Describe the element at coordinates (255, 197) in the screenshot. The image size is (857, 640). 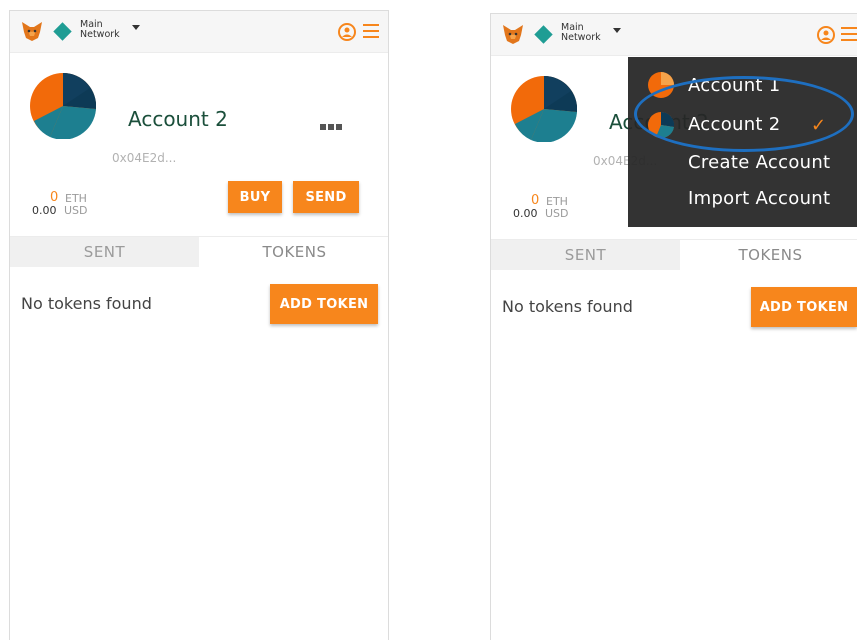
I see `buy-button: BUY` at that location.